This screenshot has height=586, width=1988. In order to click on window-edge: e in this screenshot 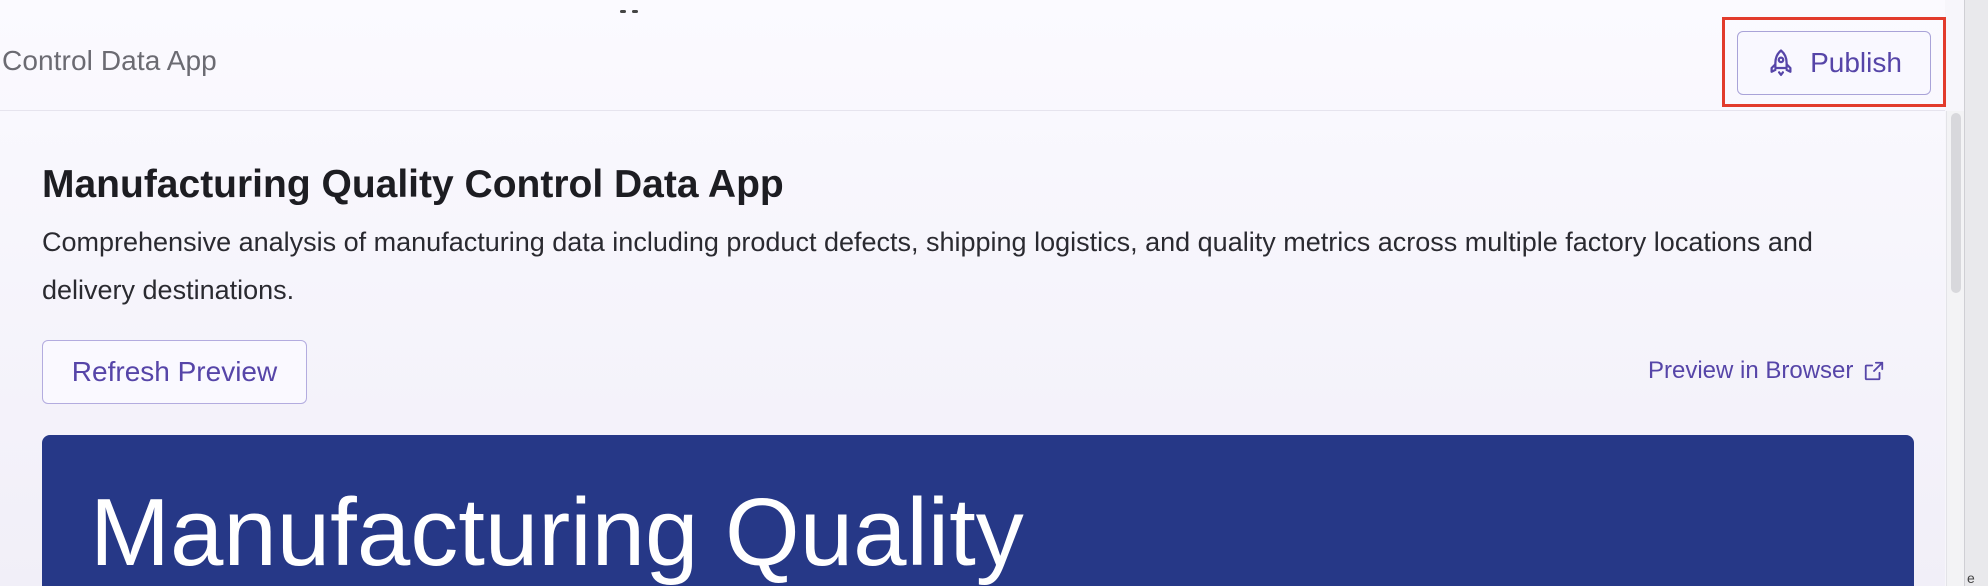, I will do `click(1976, 293)`.